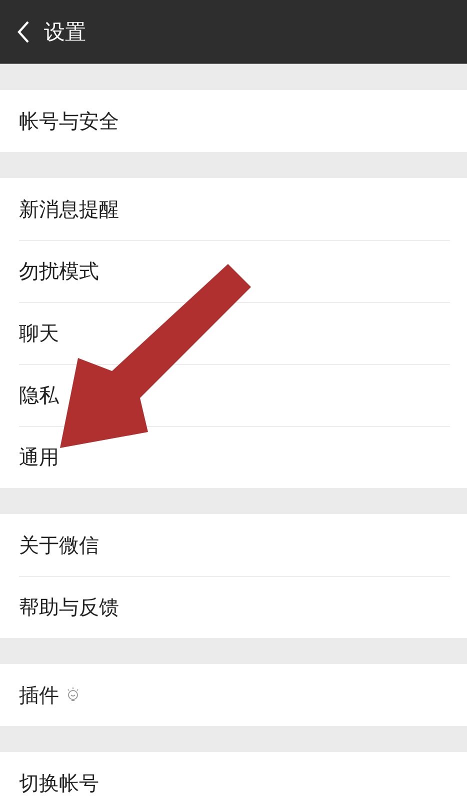 The height and width of the screenshot is (800, 467). Describe the element at coordinates (59, 271) in the screenshot. I see `menu-item: 勿扰模式` at that location.